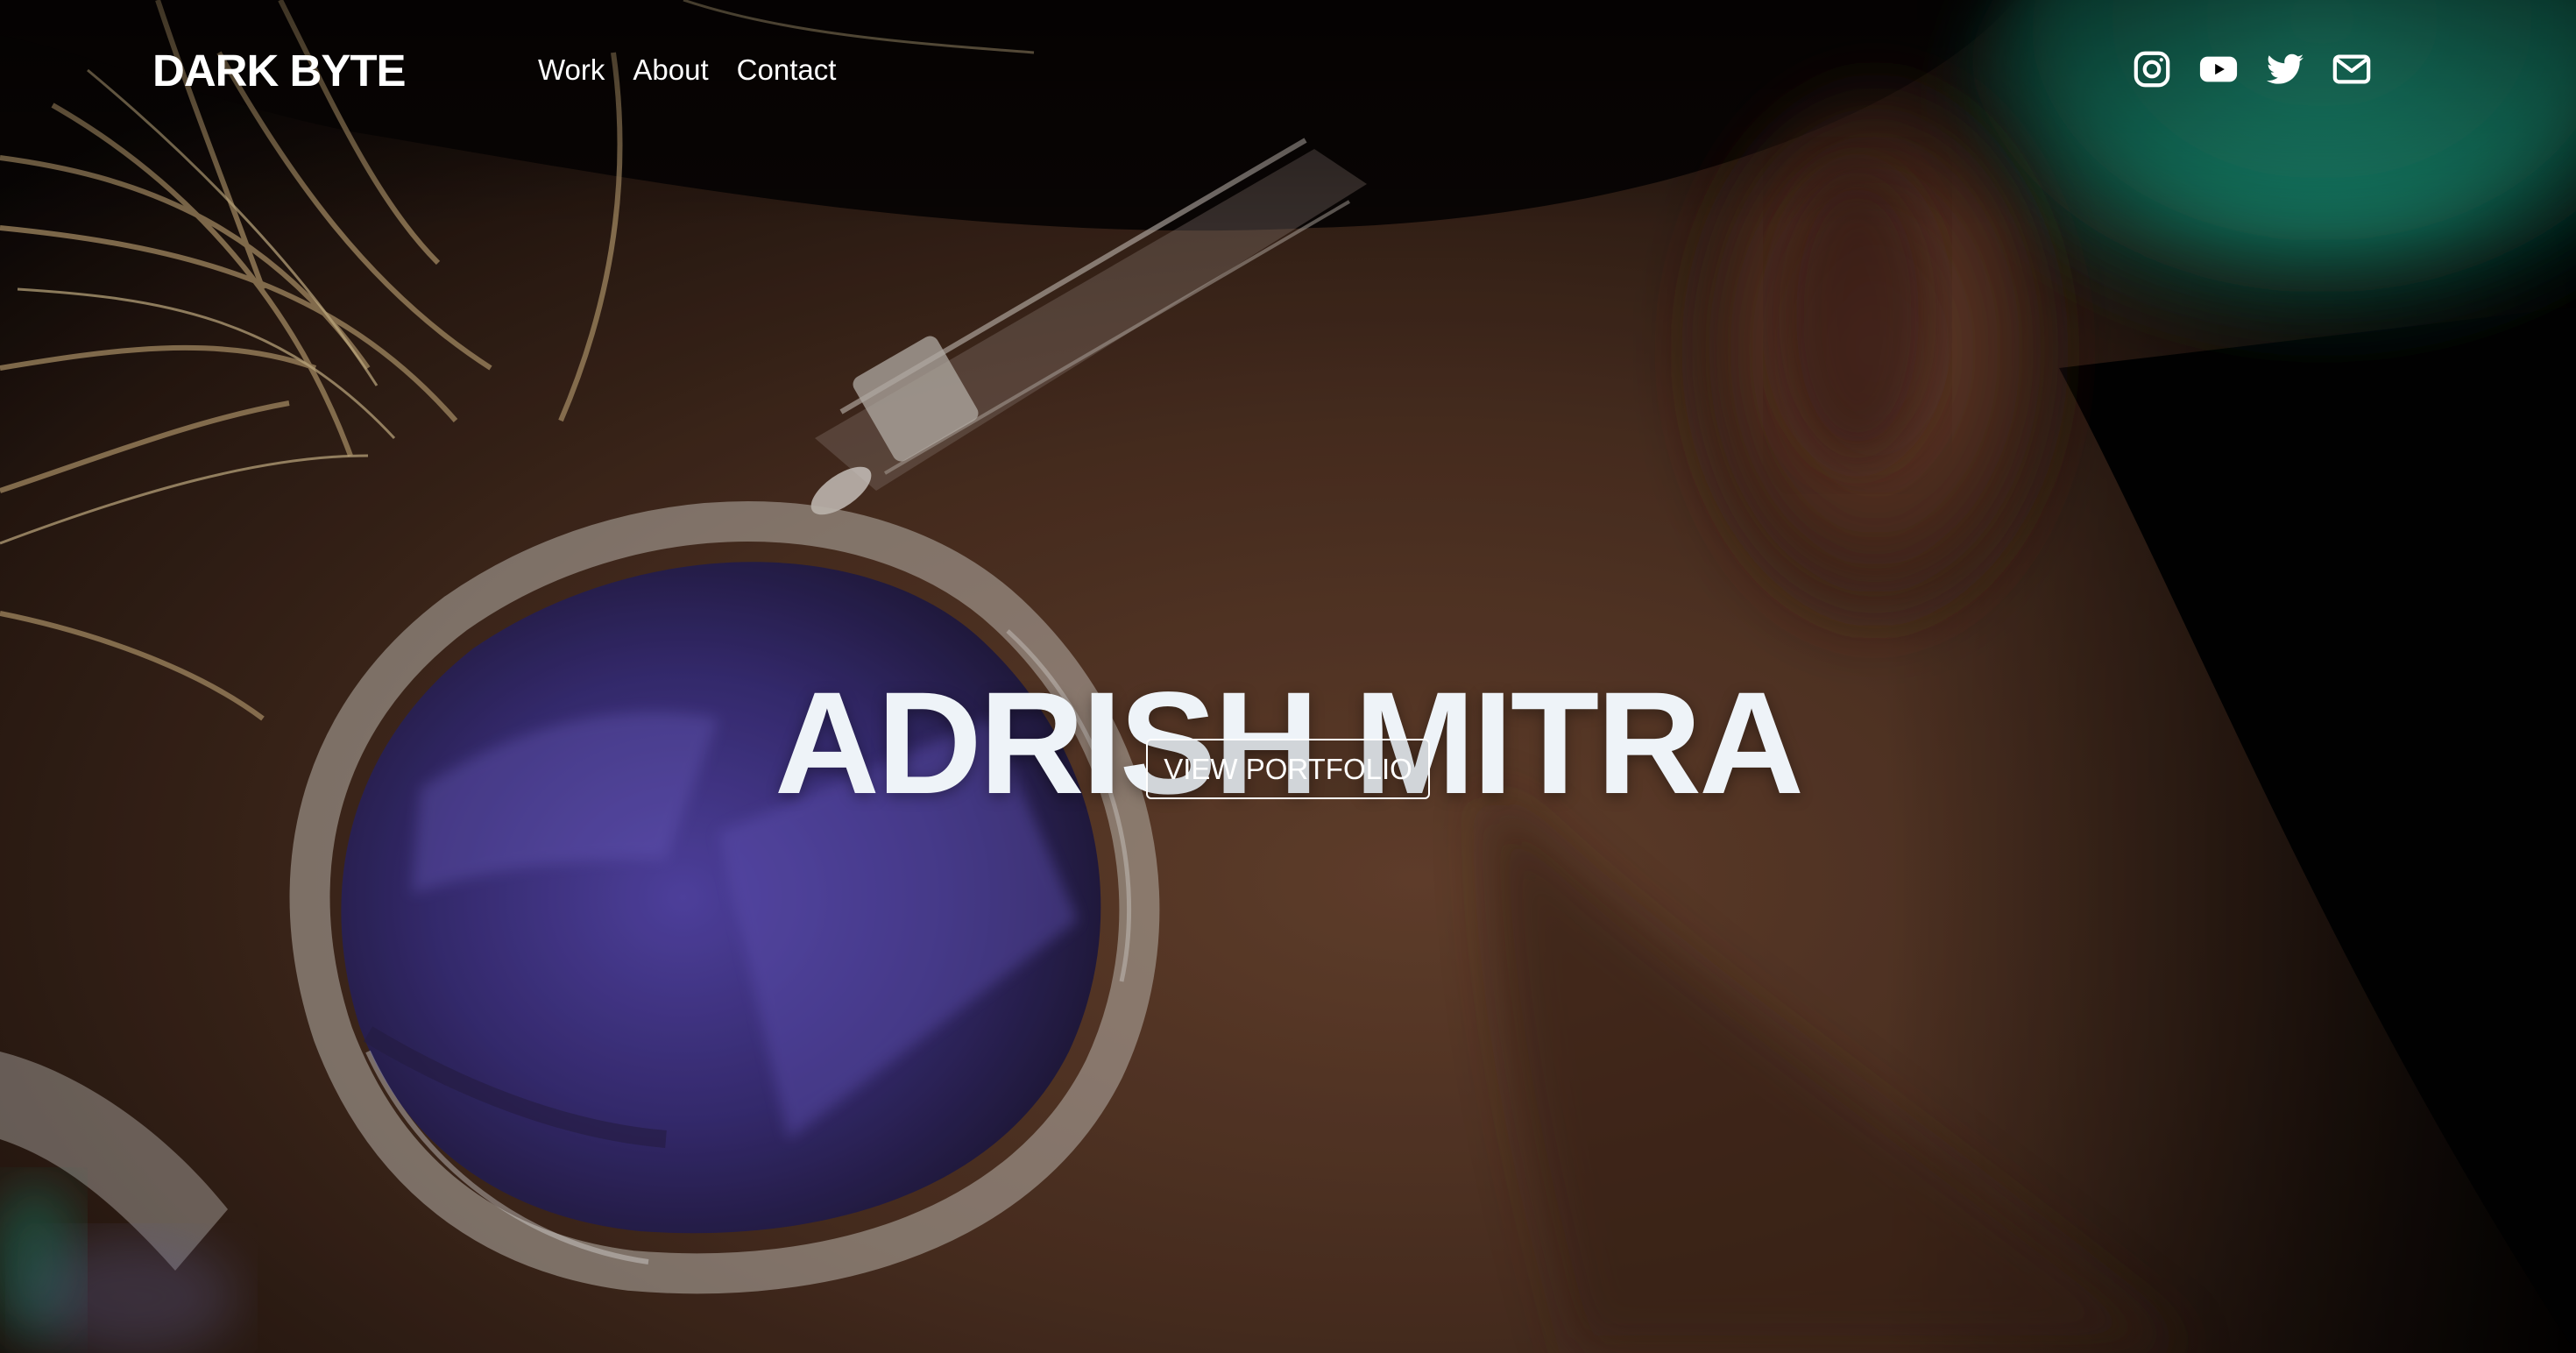  What do you see at coordinates (571, 70) in the screenshot?
I see `nav-link-work: Work` at bounding box center [571, 70].